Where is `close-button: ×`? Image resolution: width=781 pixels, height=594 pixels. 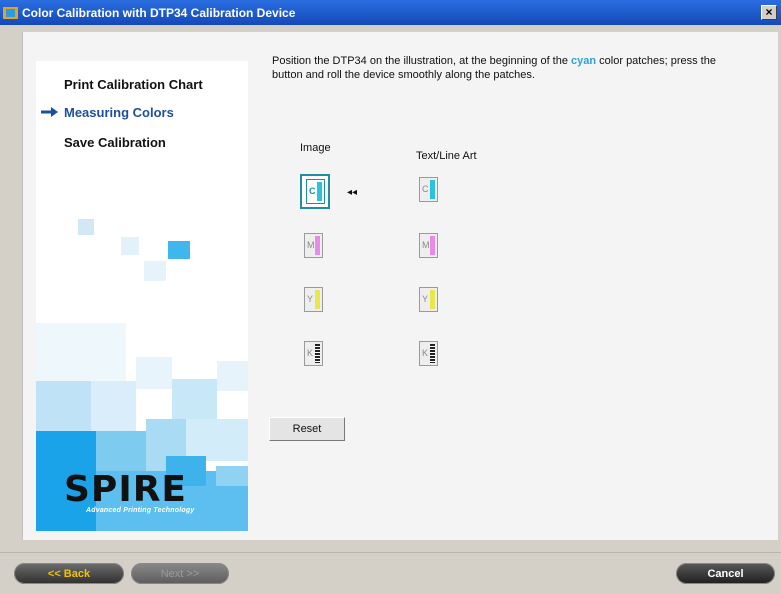
close-button: × is located at coordinates (769, 12).